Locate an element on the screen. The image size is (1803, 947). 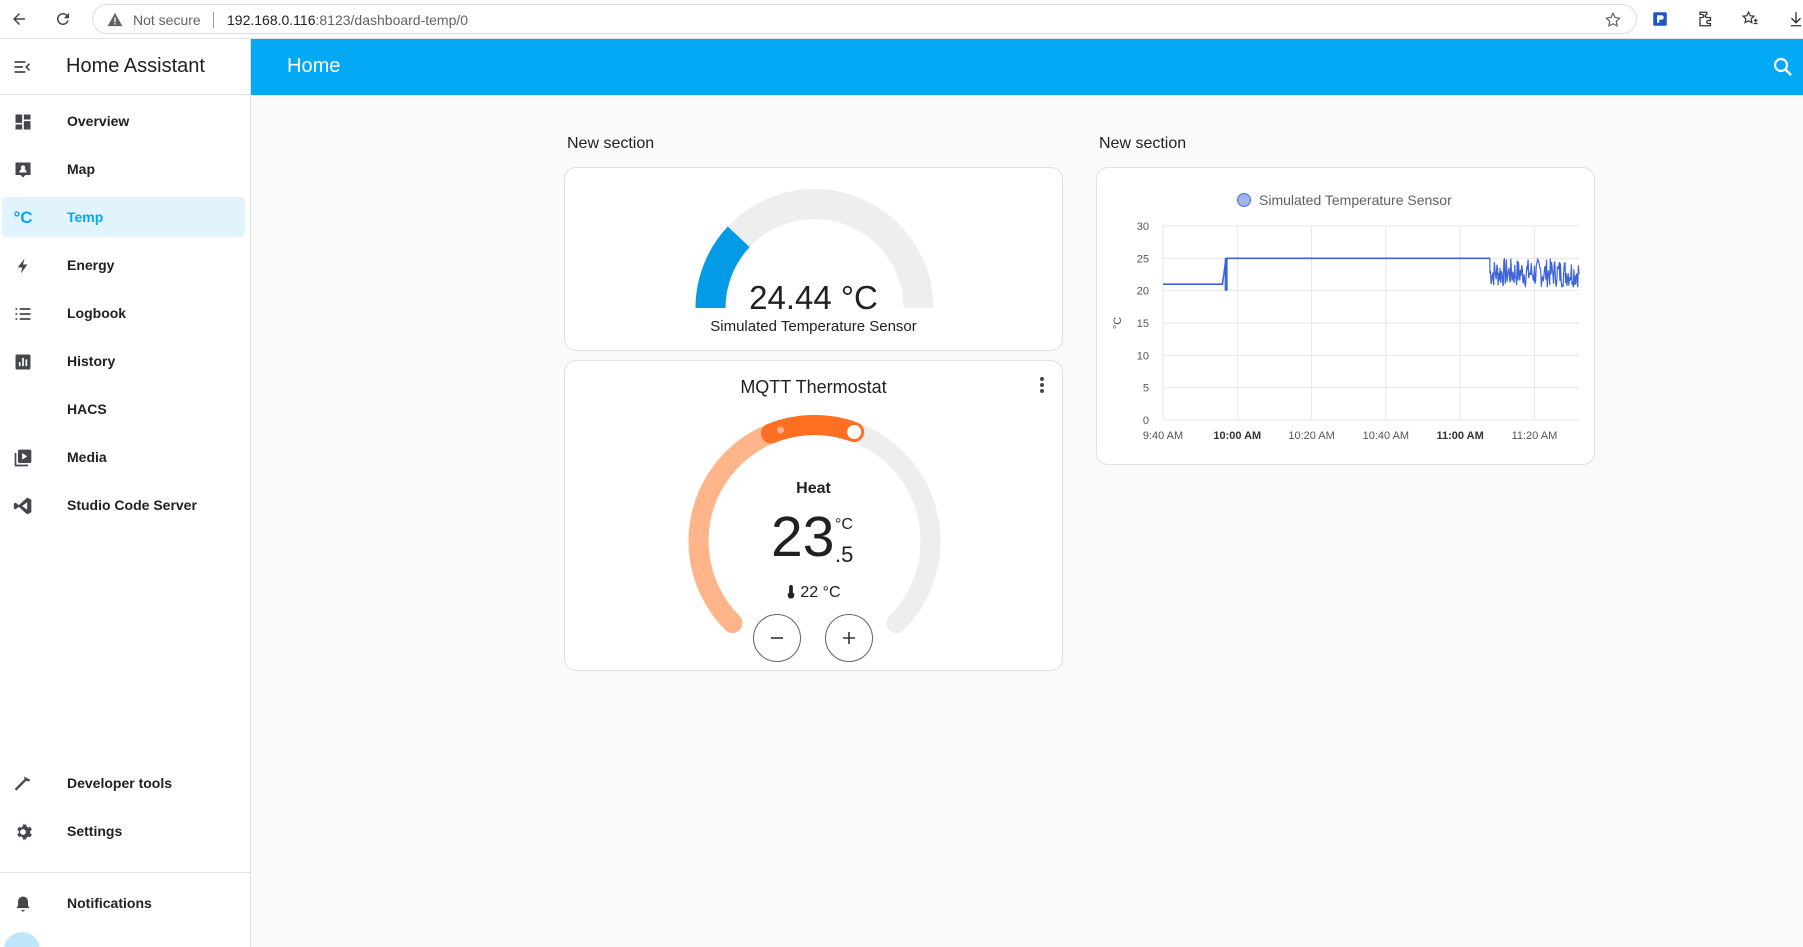
y-tick-label: 30 is located at coordinates (1143, 227).